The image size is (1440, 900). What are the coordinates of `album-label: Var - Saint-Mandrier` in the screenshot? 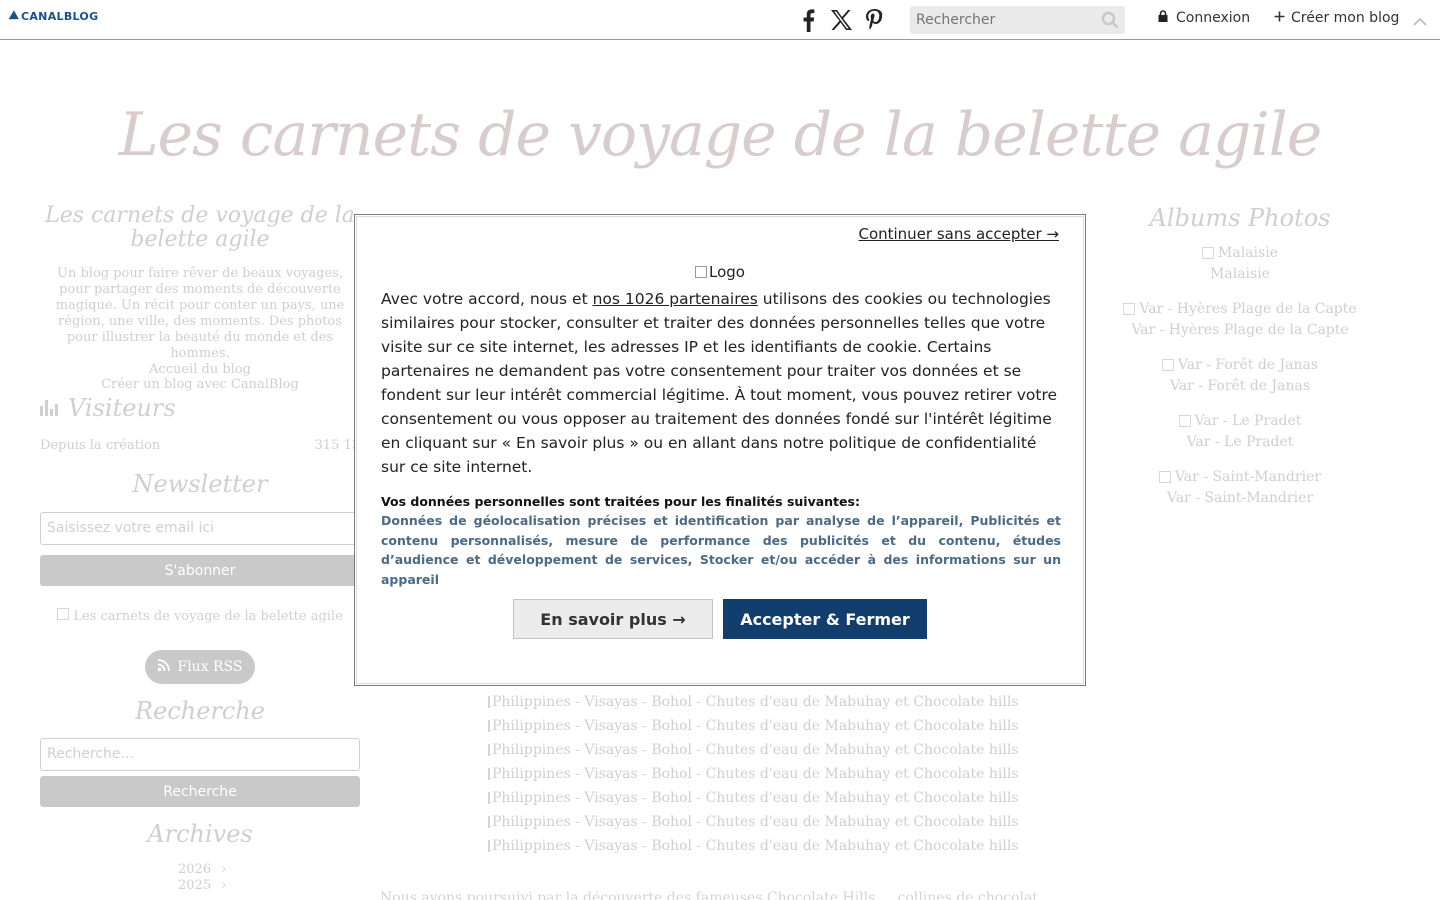 It's located at (1240, 498).